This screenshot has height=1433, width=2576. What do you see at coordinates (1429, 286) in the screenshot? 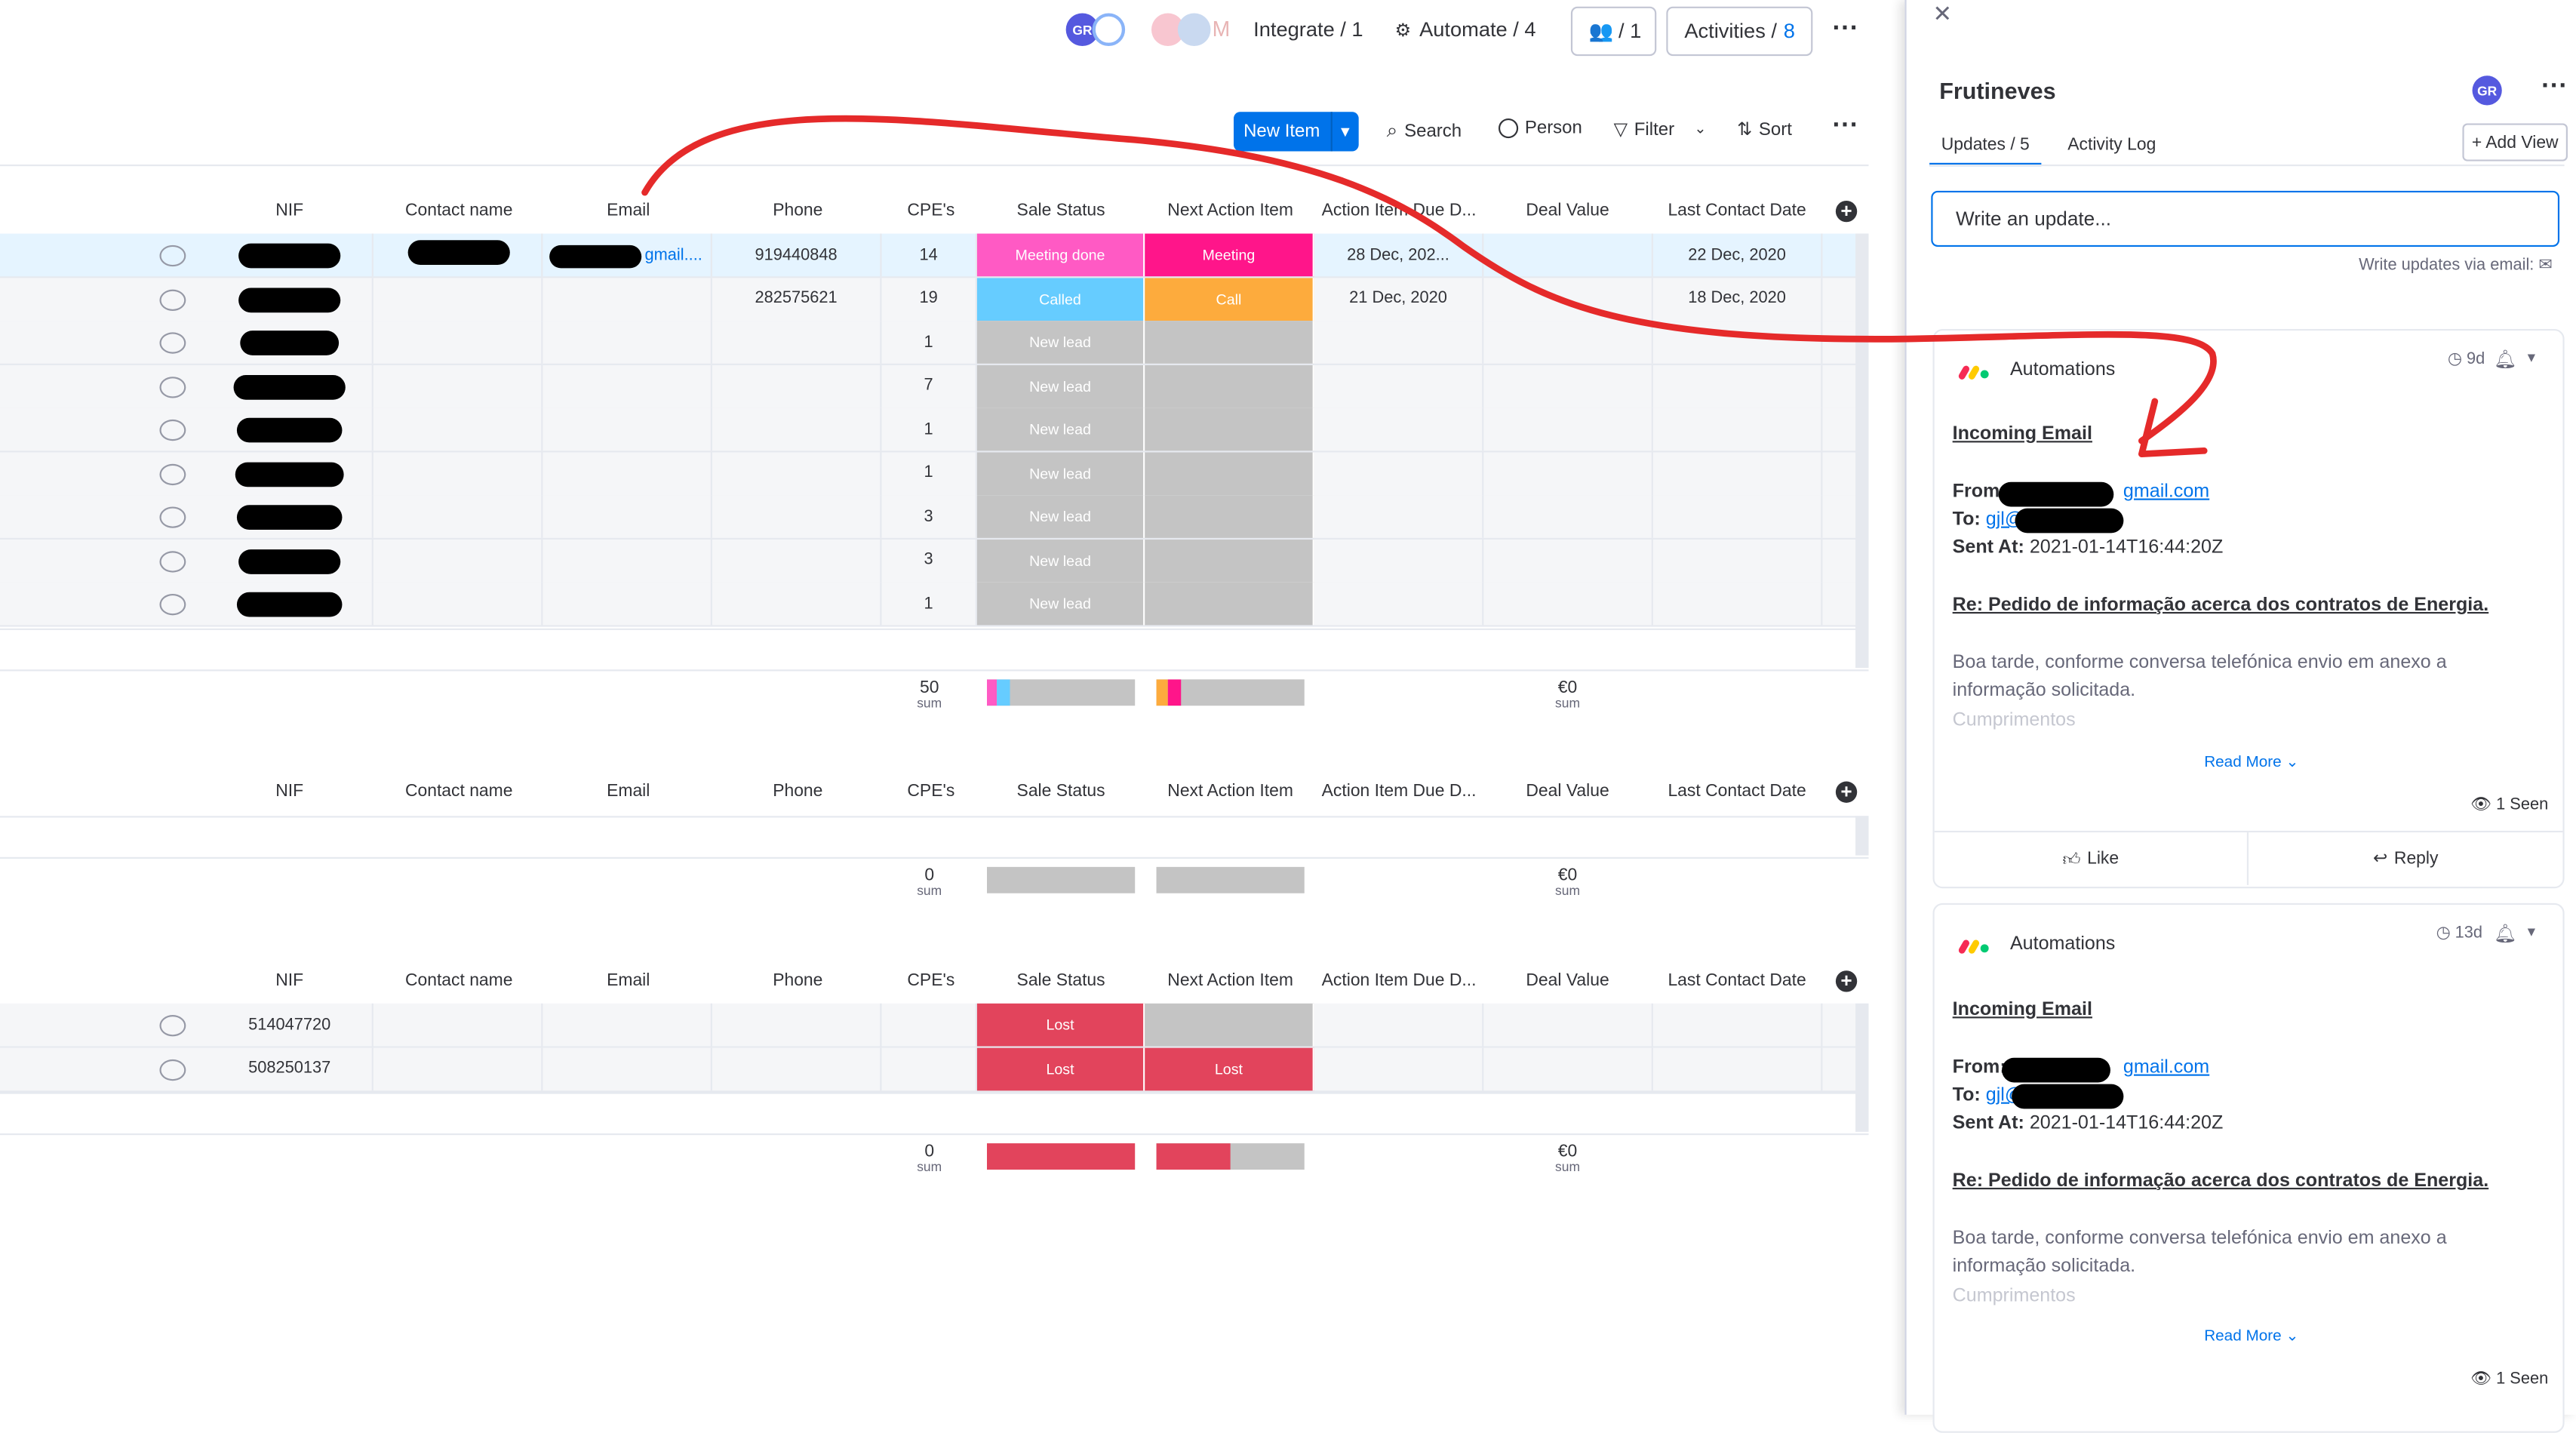
I see `annotation-arrow` at bounding box center [1429, 286].